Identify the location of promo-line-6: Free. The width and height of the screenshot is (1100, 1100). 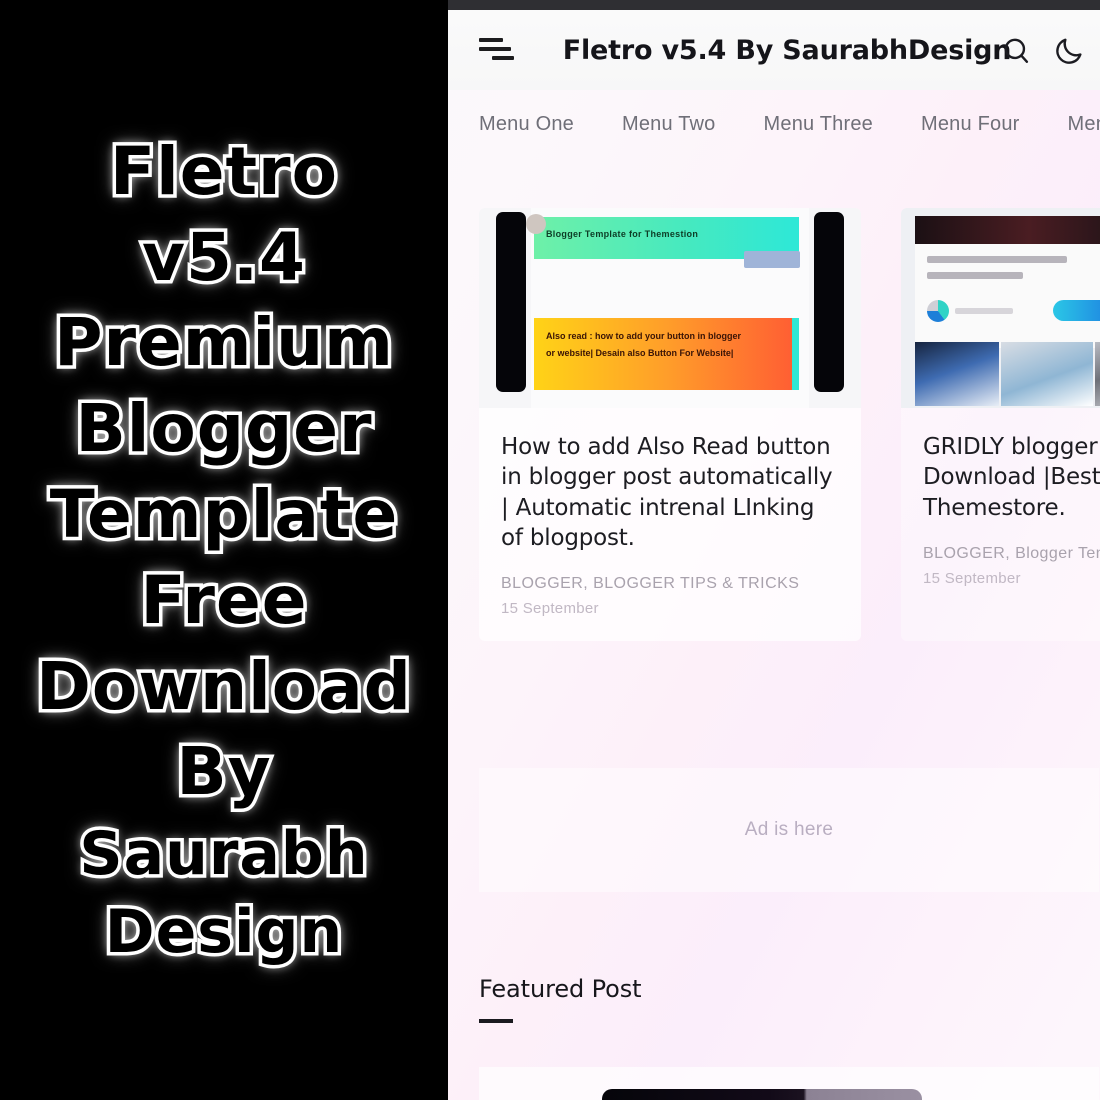
(223, 600).